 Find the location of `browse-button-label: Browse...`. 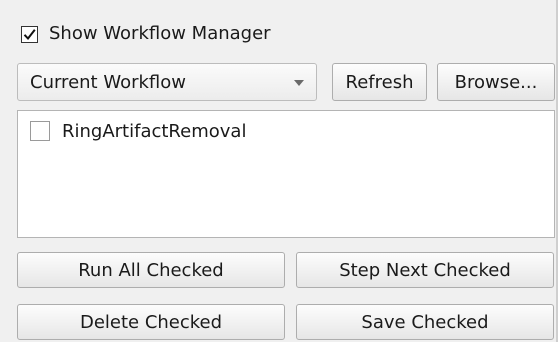

browse-button-label: Browse... is located at coordinates (496, 82).